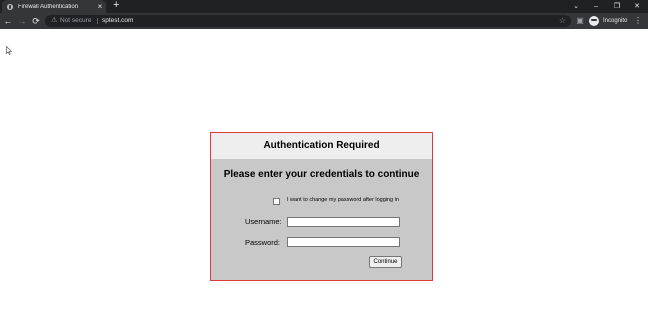  Describe the element at coordinates (116, 6) in the screenshot. I see `new-tab-button: +` at that location.